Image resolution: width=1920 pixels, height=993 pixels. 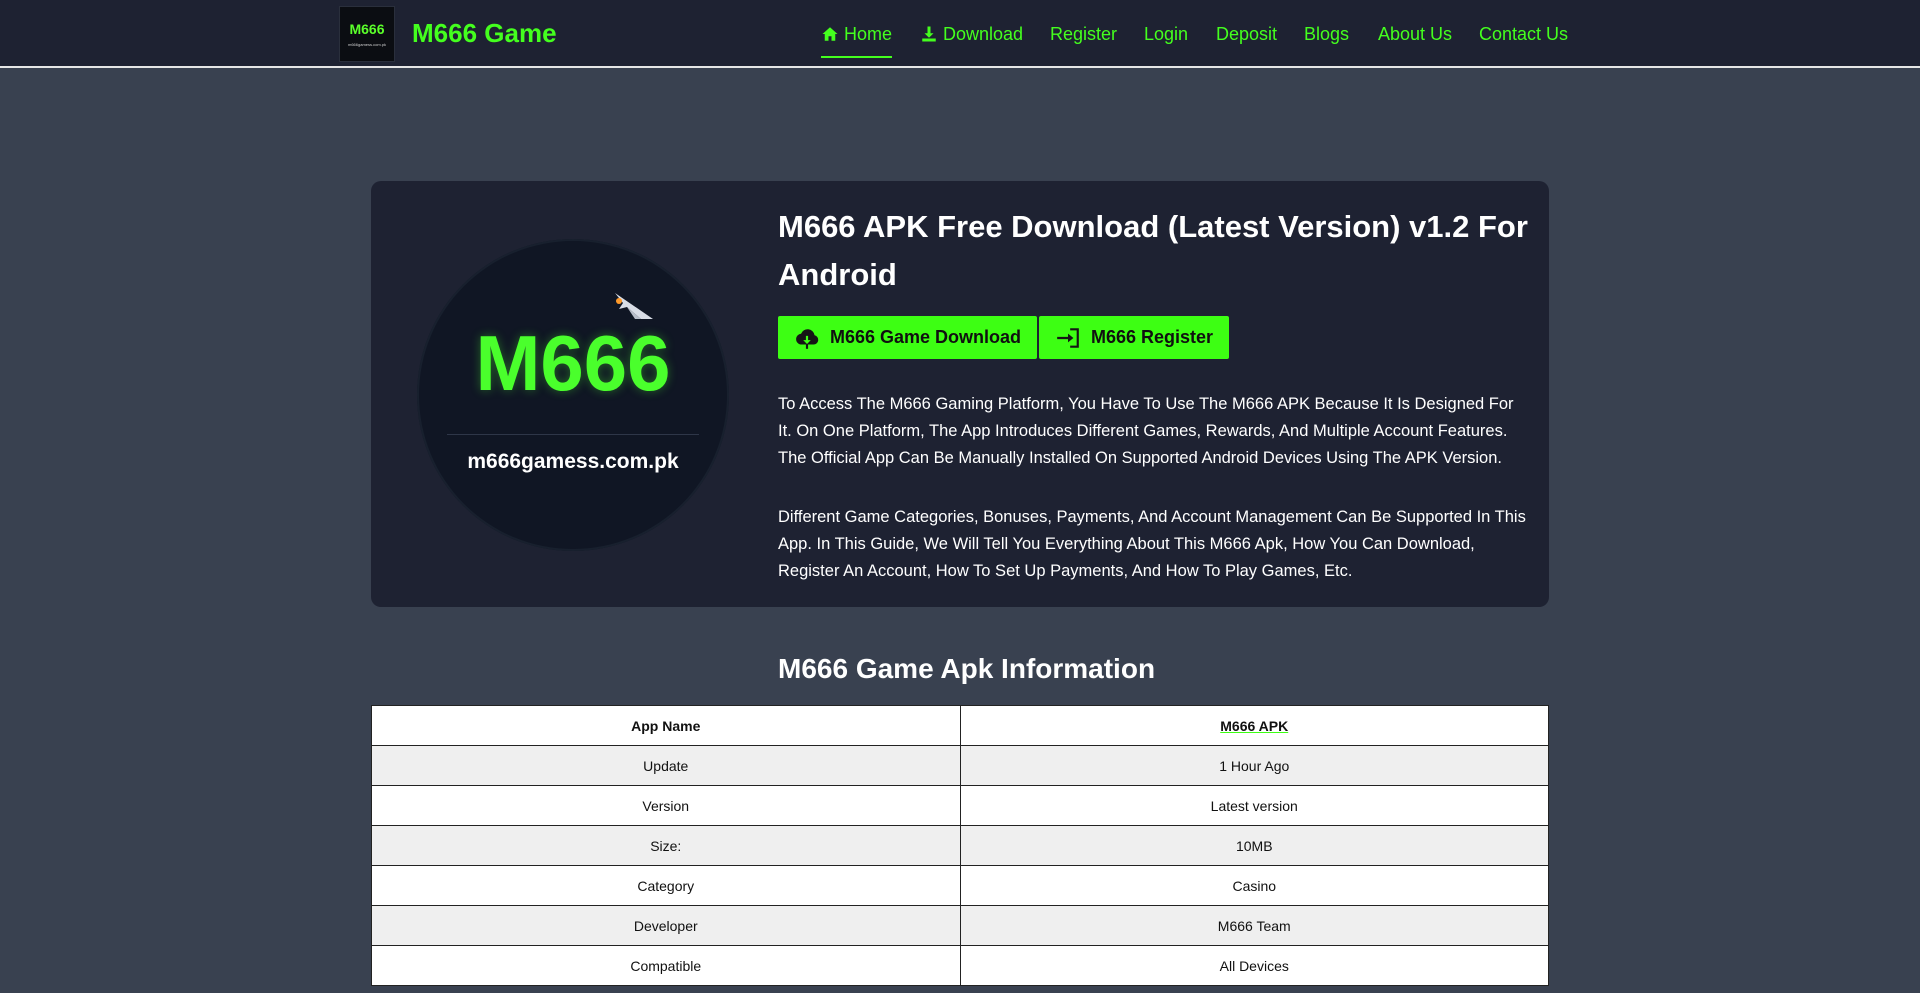 I want to click on game-download-button: M666 Game Download, so click(x=908, y=337).